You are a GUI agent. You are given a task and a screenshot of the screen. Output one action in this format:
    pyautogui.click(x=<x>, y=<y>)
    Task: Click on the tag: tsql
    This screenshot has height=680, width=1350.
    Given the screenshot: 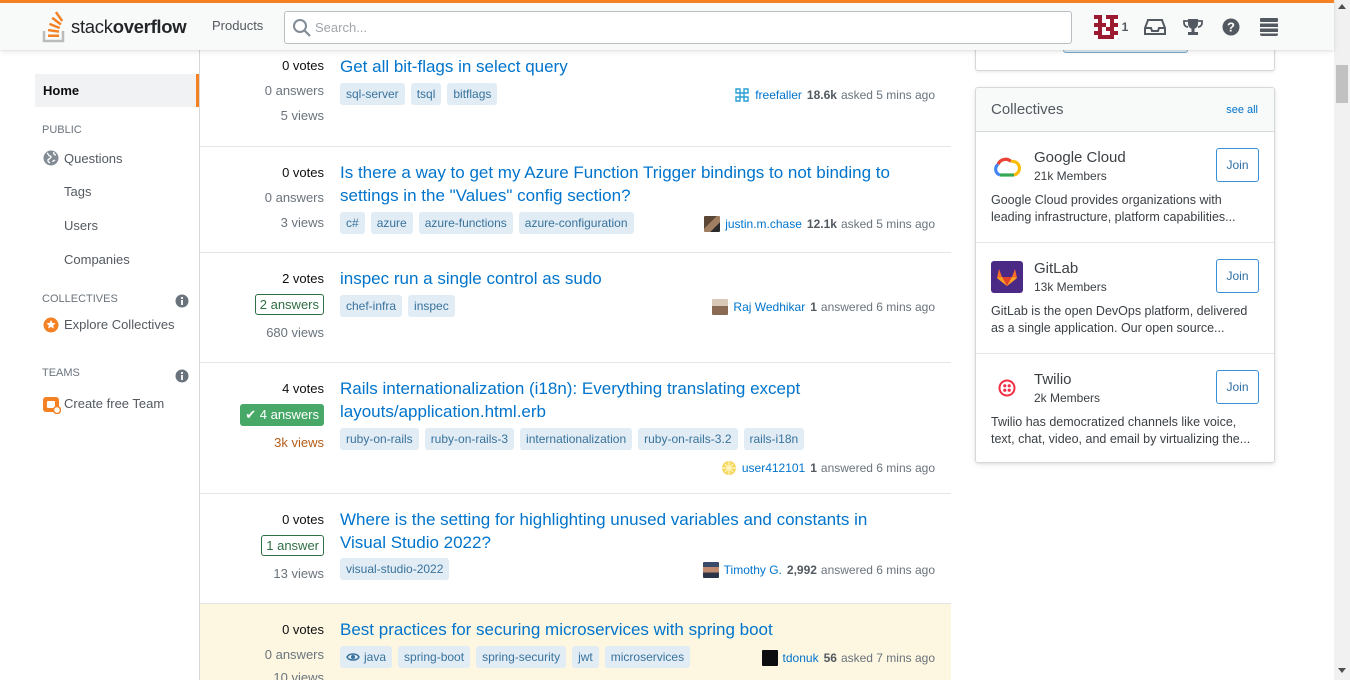 What is the action you would take?
    pyautogui.click(x=426, y=94)
    